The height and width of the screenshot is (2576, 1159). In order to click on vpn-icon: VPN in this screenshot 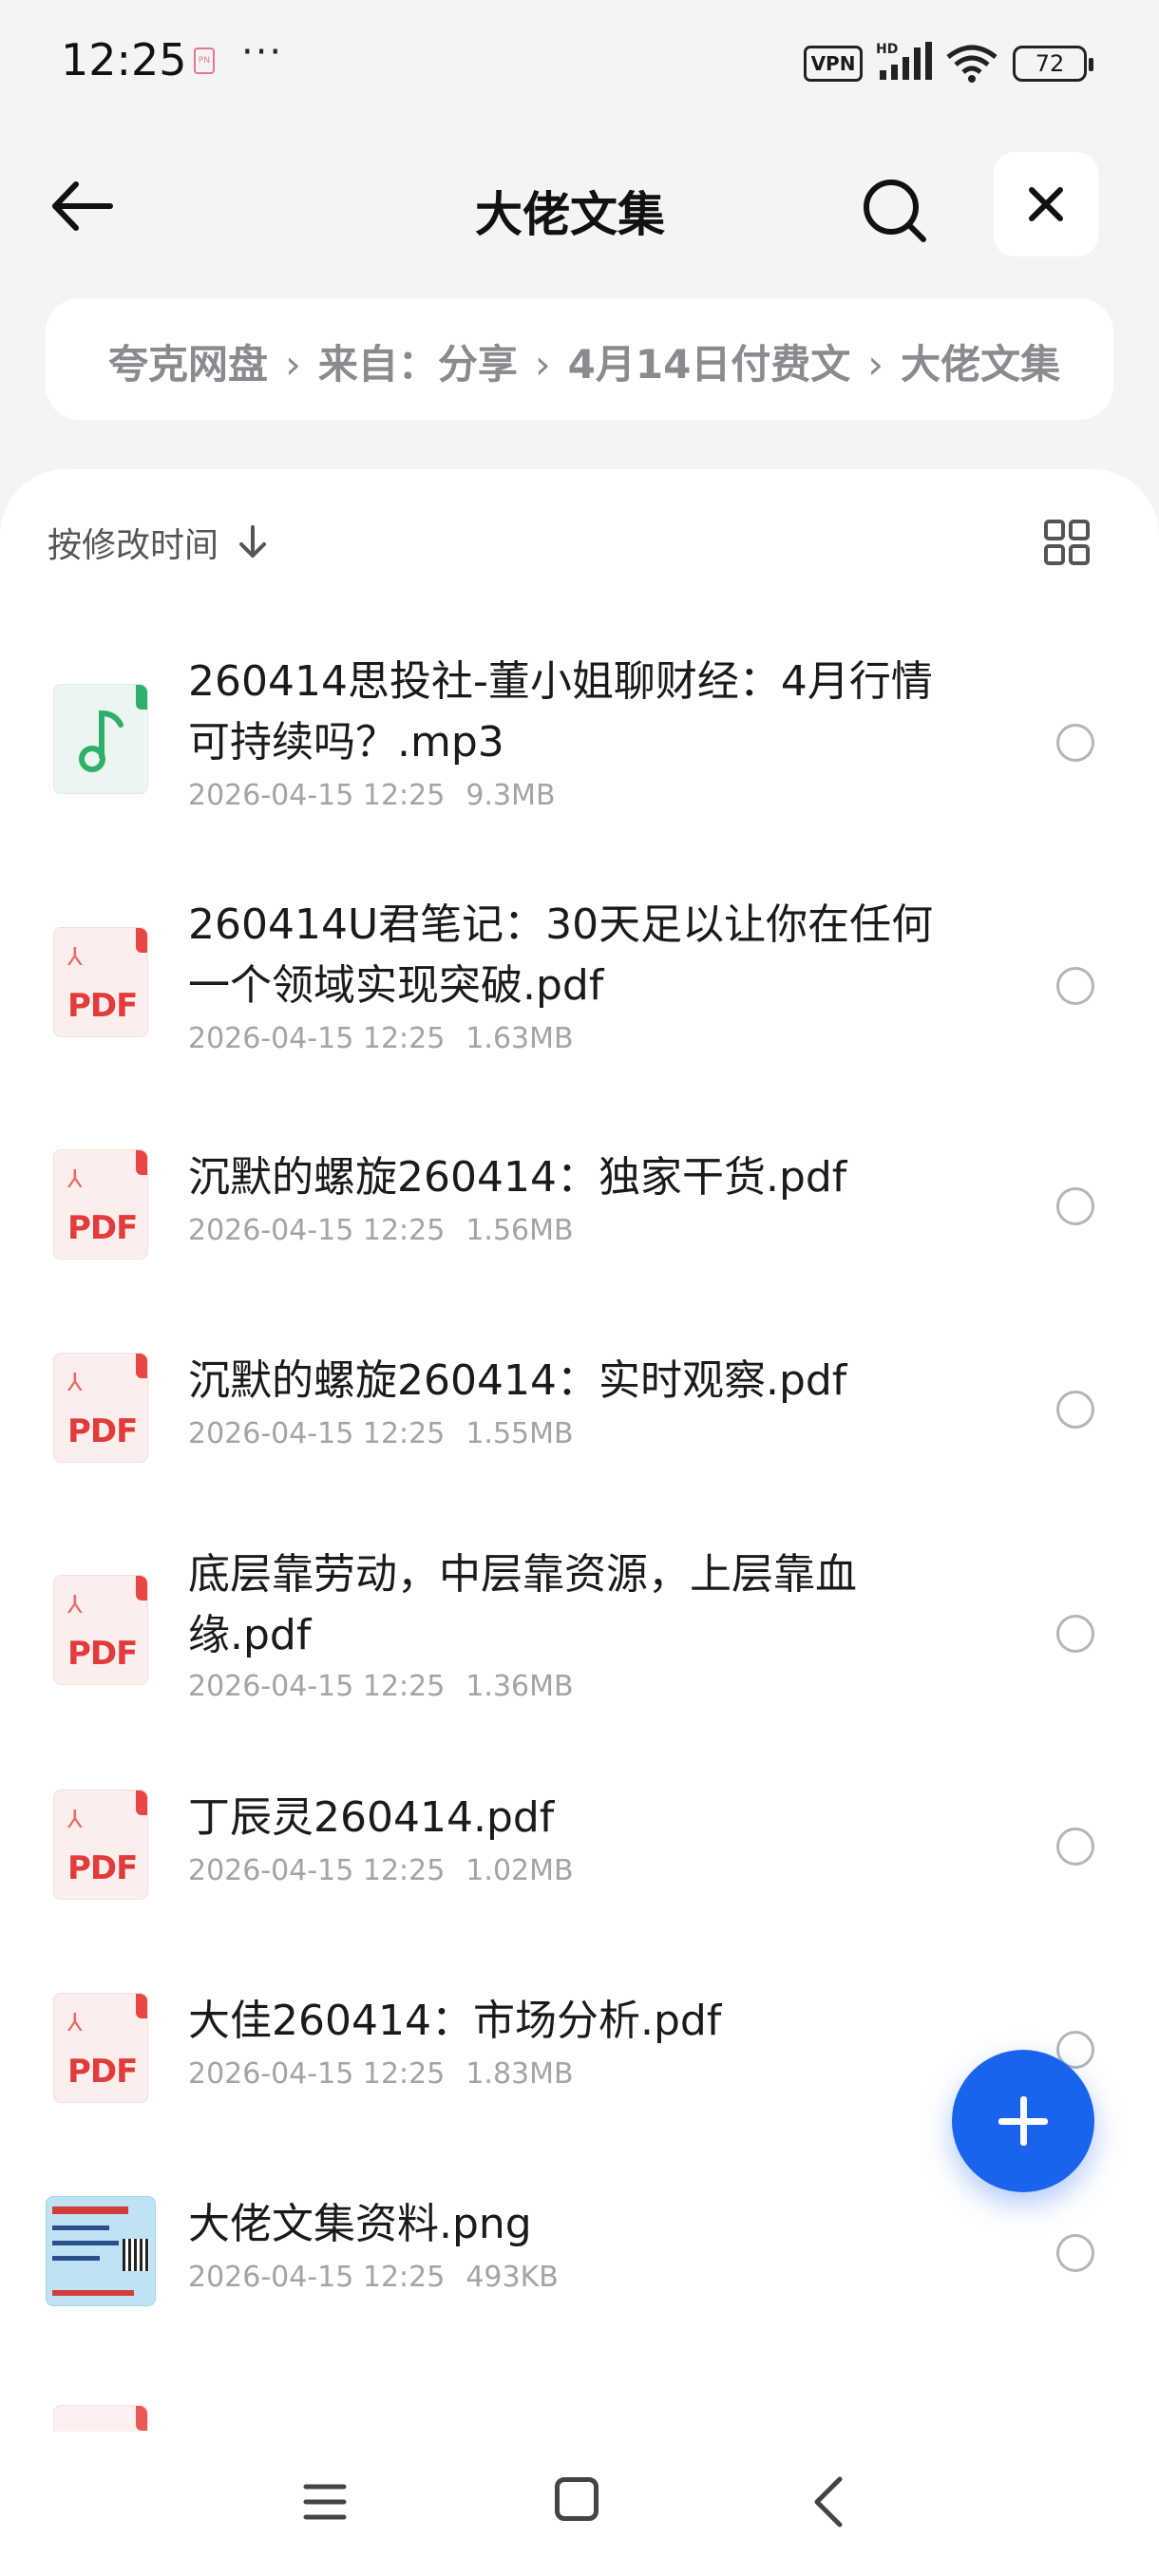, I will do `click(833, 64)`.